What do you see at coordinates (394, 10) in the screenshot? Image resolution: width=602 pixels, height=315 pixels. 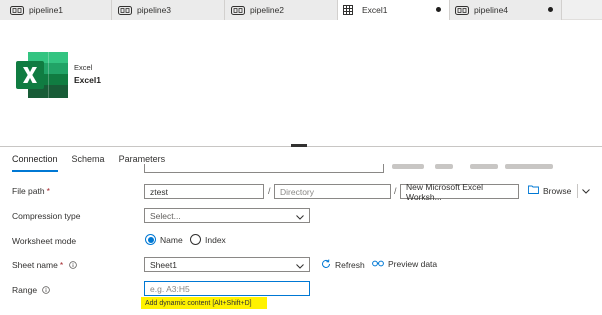 I see `tab-excel1: Excel1` at bounding box center [394, 10].